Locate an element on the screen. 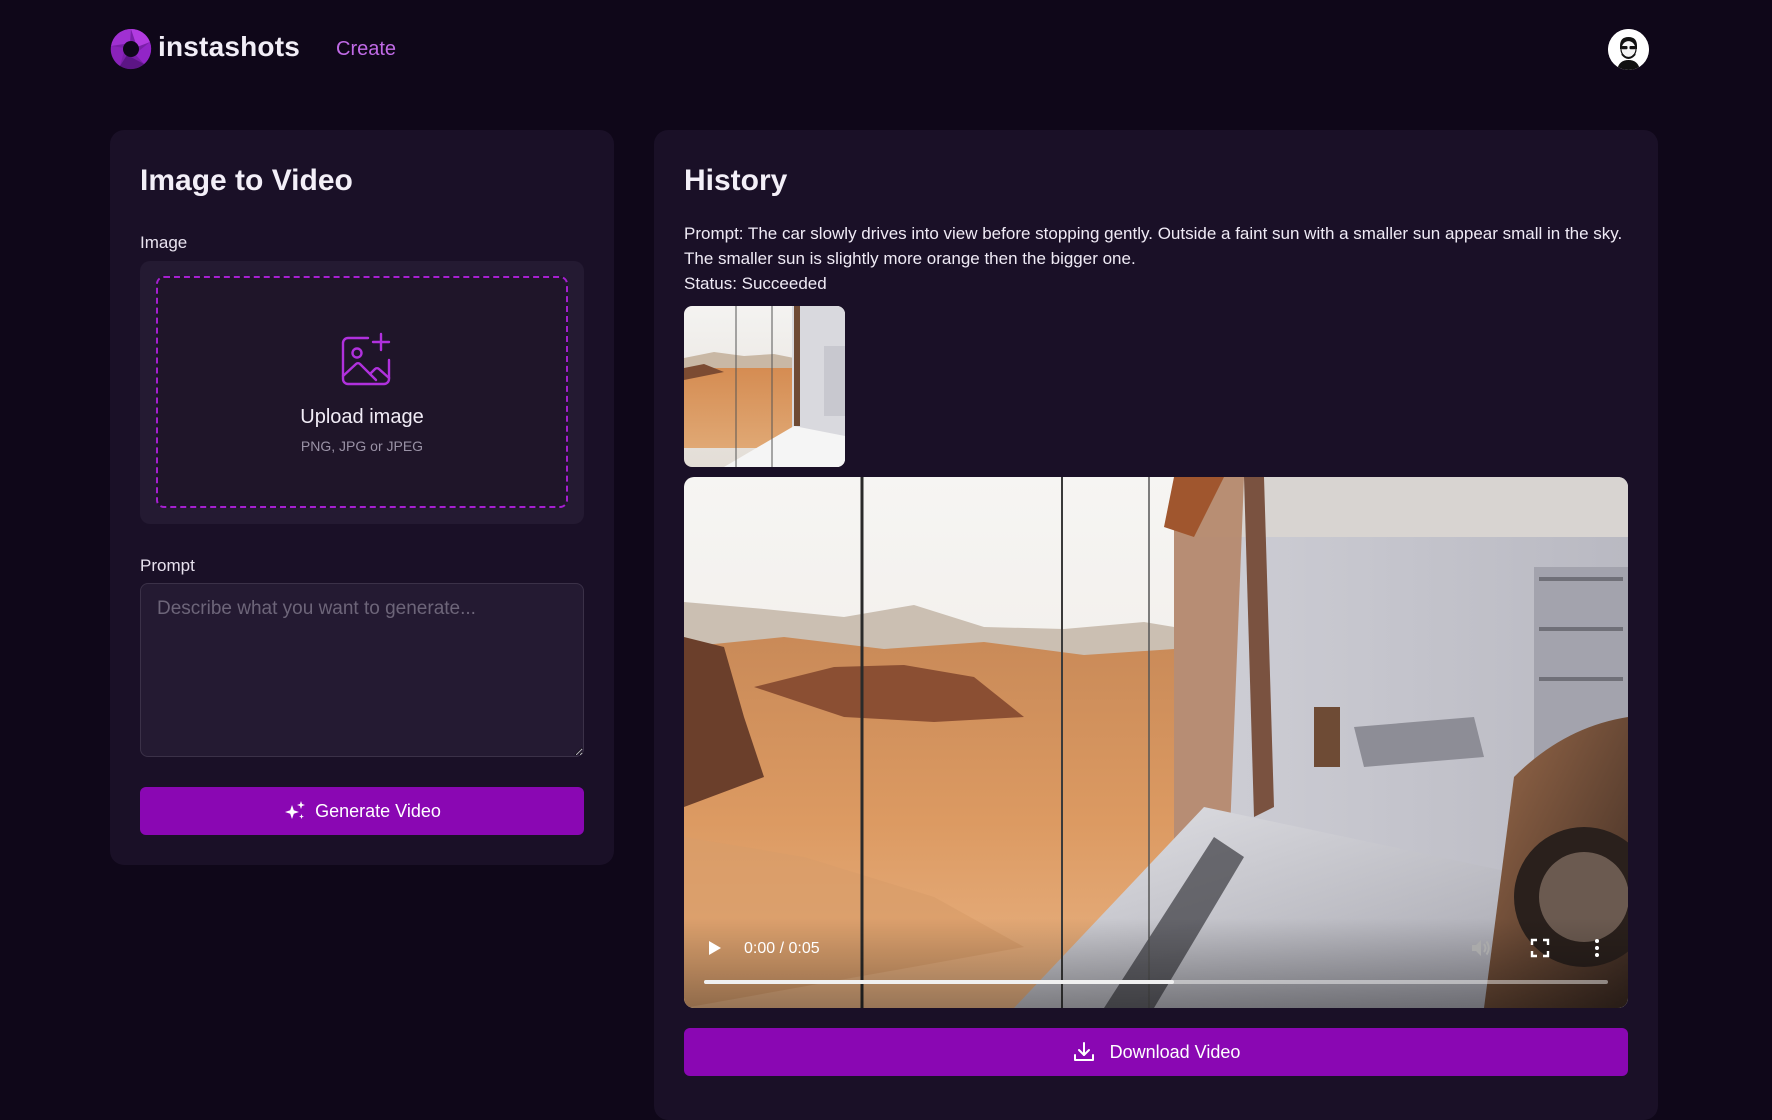 The image size is (1772, 1120). nav-create-link: Create is located at coordinates (366, 49).